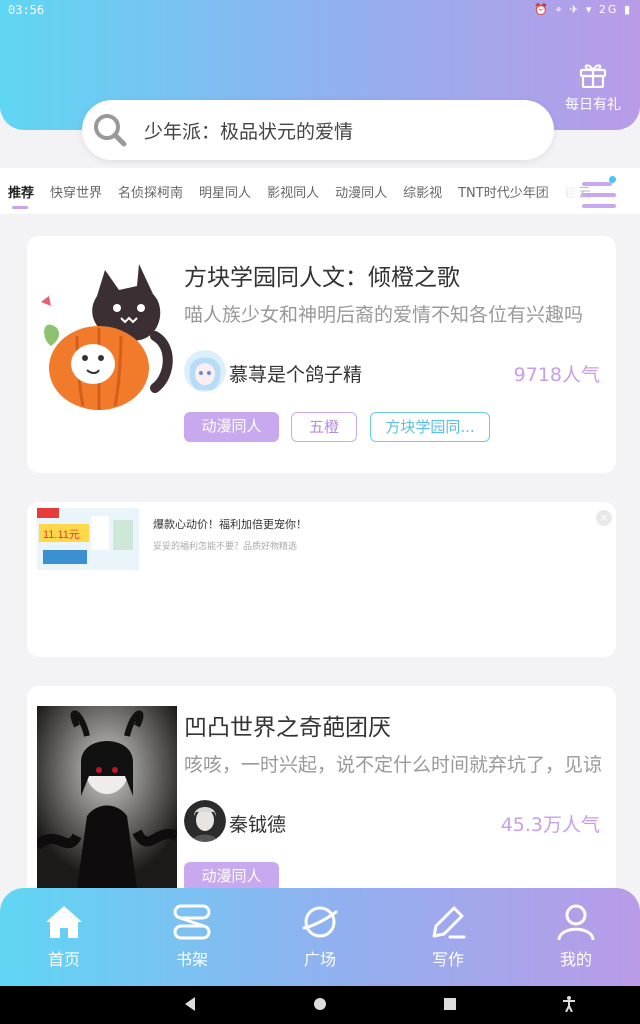 The width and height of the screenshot is (640, 1024). I want to click on nav-profile-label: 我的, so click(575, 959).